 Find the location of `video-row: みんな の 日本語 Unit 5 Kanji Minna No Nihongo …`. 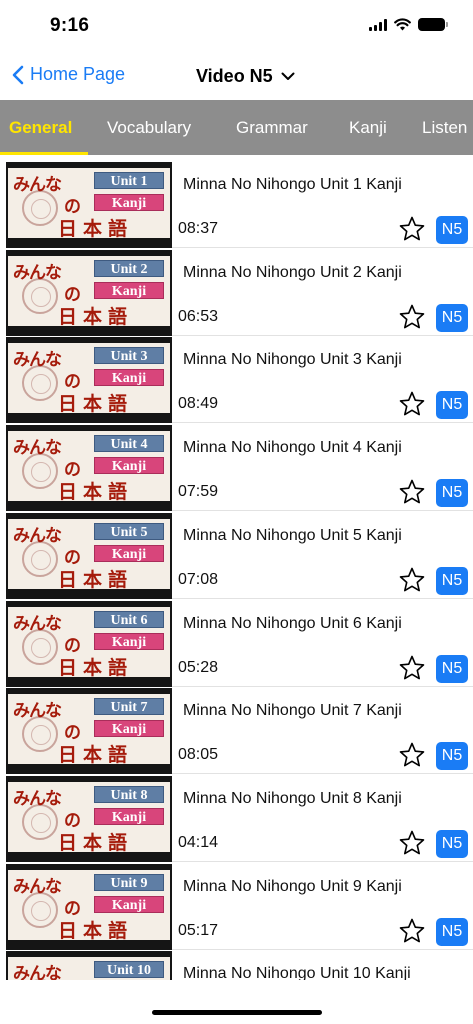

video-row: みんな の 日本語 Unit 5 Kanji Minna No Nihongo … is located at coordinates (236, 555).